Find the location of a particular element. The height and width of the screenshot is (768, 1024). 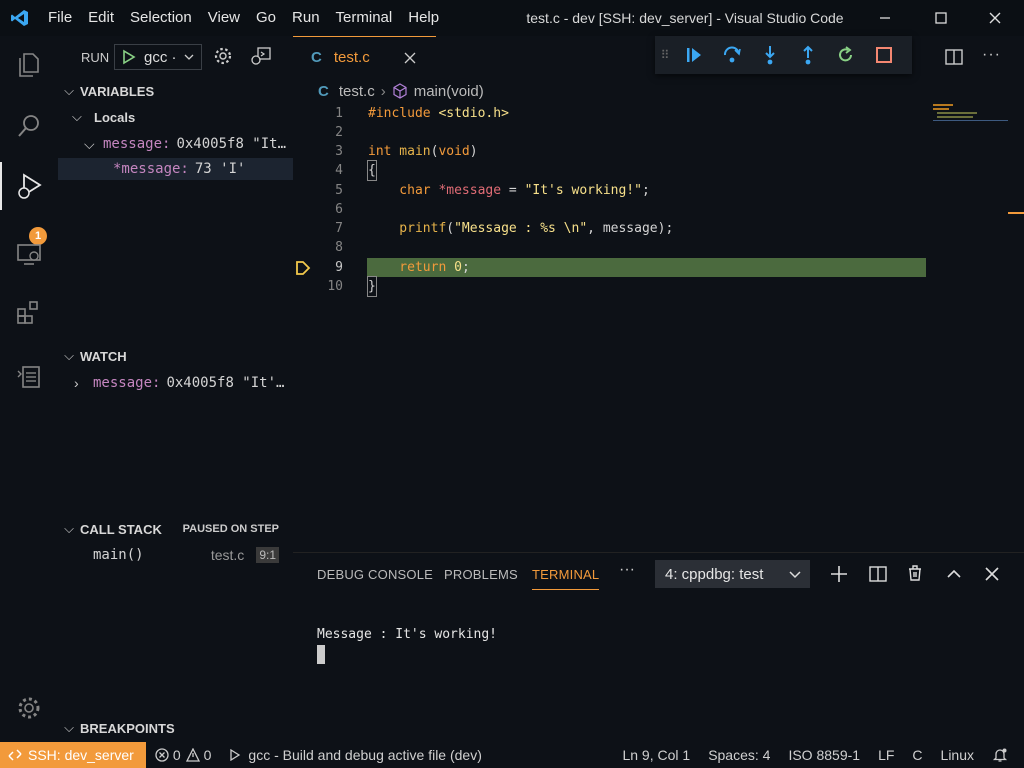

callstack-title: CALL STACK is located at coordinates (121, 529).